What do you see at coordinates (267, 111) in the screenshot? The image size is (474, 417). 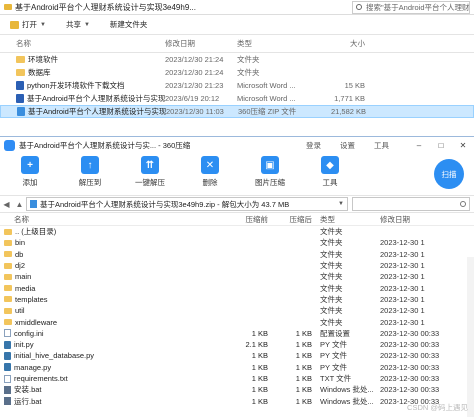 I see `file-type: 360压缩 ZIP 文件` at bounding box center [267, 111].